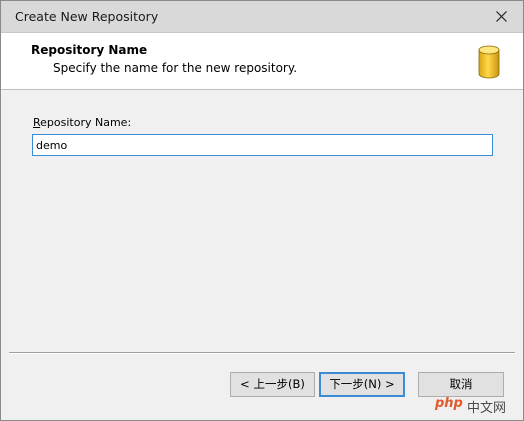  Describe the element at coordinates (86, 122) in the screenshot. I see `label-text: epository Name:` at that location.